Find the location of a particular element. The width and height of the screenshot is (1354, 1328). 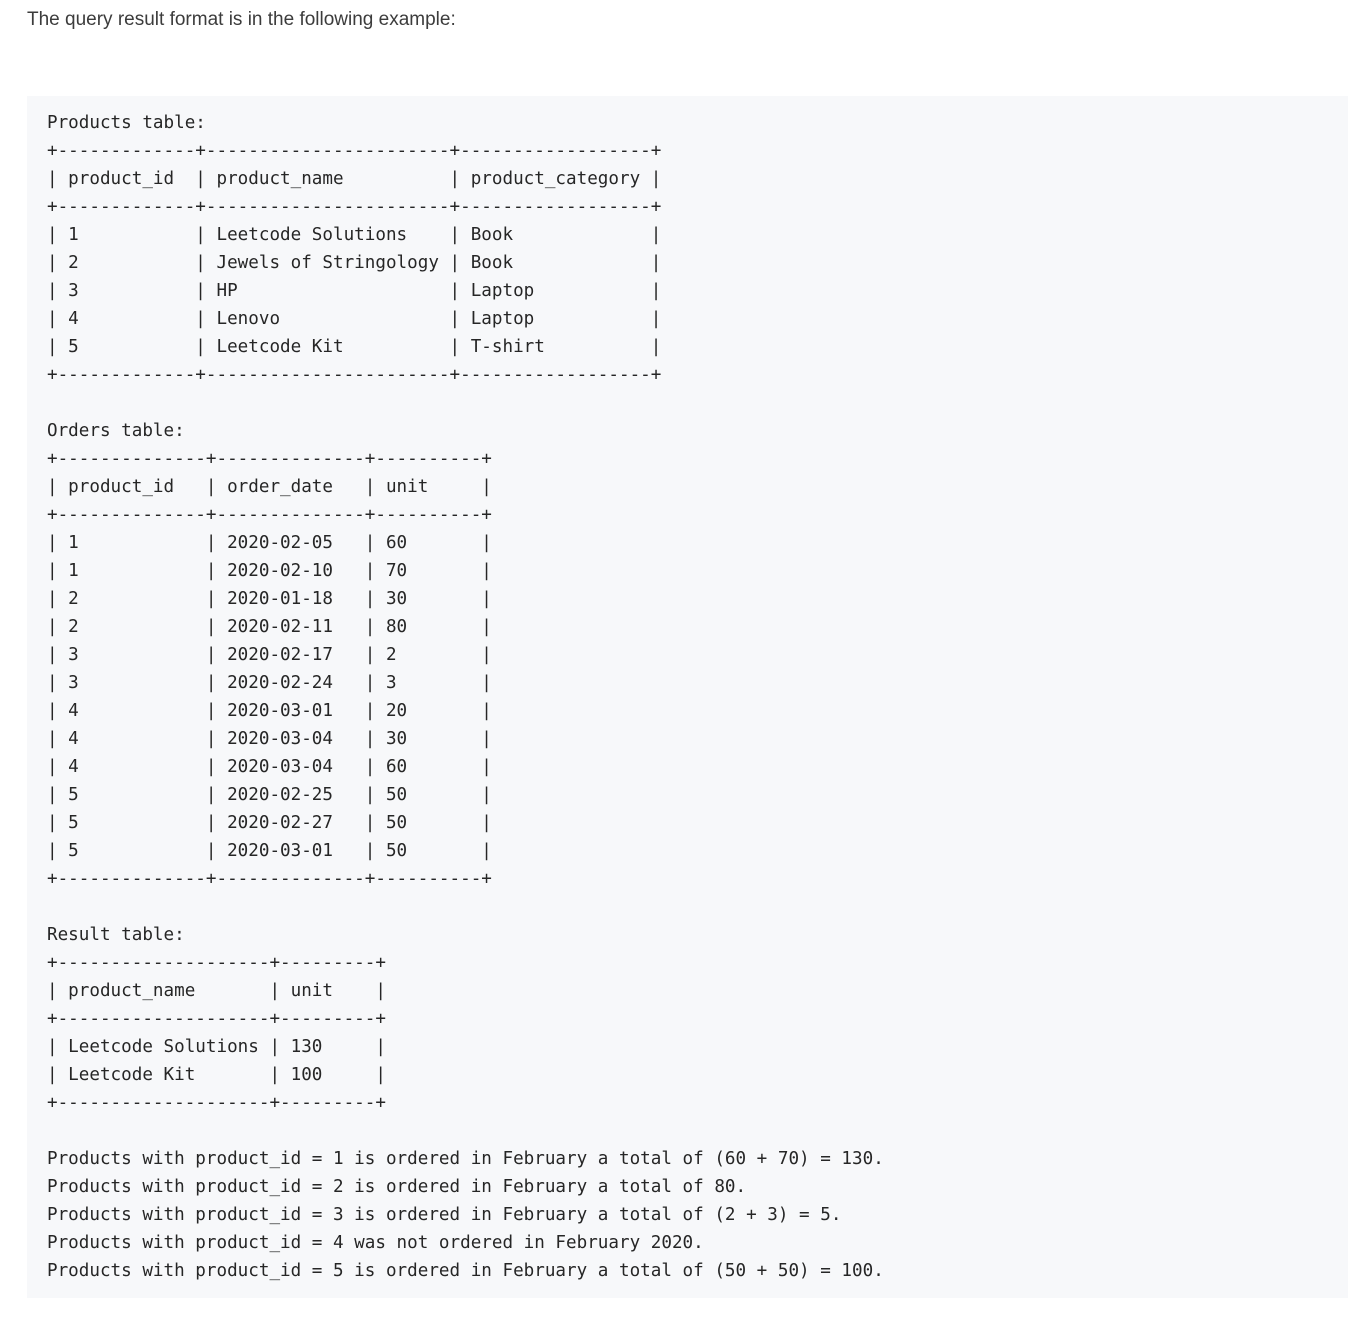

code-line: | 2 | 2020-01-18 | 30 | is located at coordinates (269, 599).